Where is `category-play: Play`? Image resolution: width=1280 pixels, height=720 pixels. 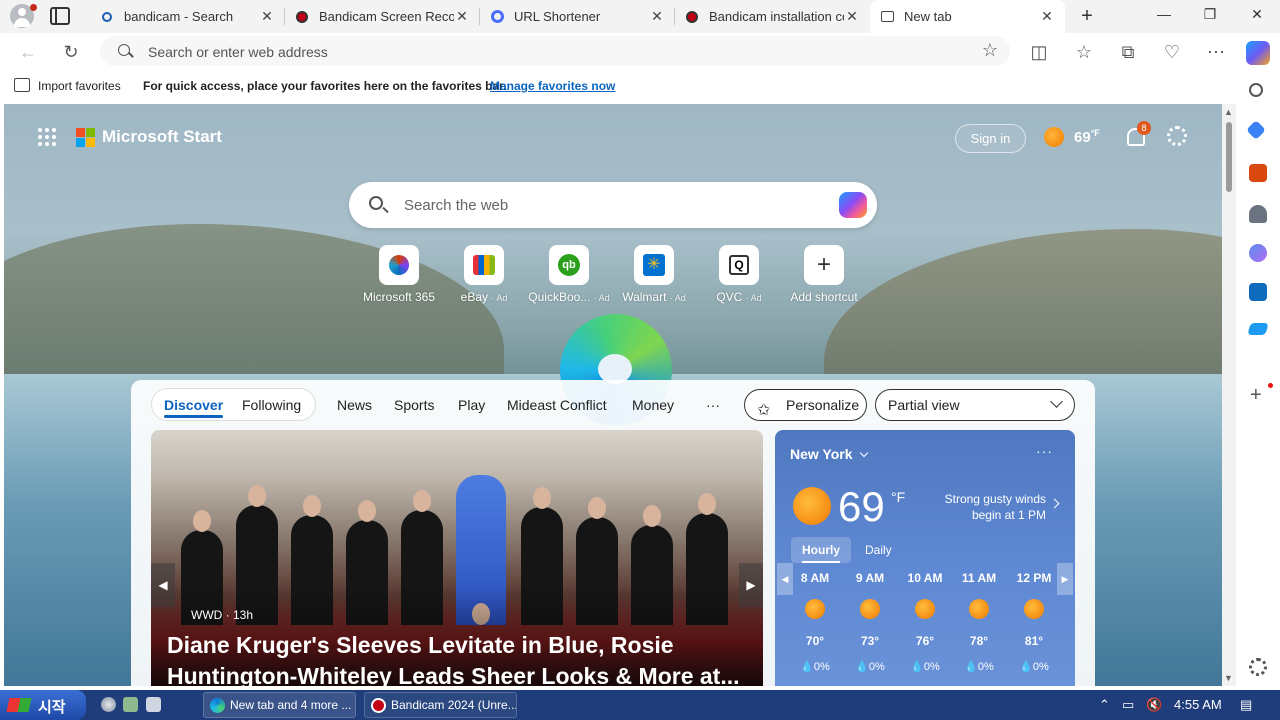 category-play: Play is located at coordinates (471, 405).